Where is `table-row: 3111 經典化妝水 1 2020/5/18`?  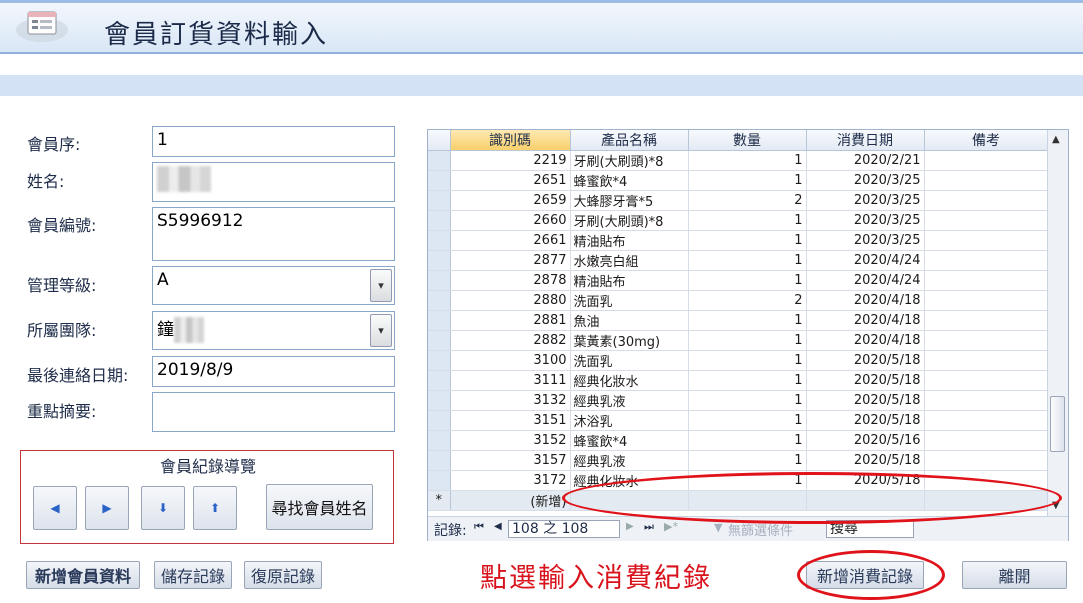 table-row: 3111 經典化妝水 1 2020/5/18 is located at coordinates (738, 380).